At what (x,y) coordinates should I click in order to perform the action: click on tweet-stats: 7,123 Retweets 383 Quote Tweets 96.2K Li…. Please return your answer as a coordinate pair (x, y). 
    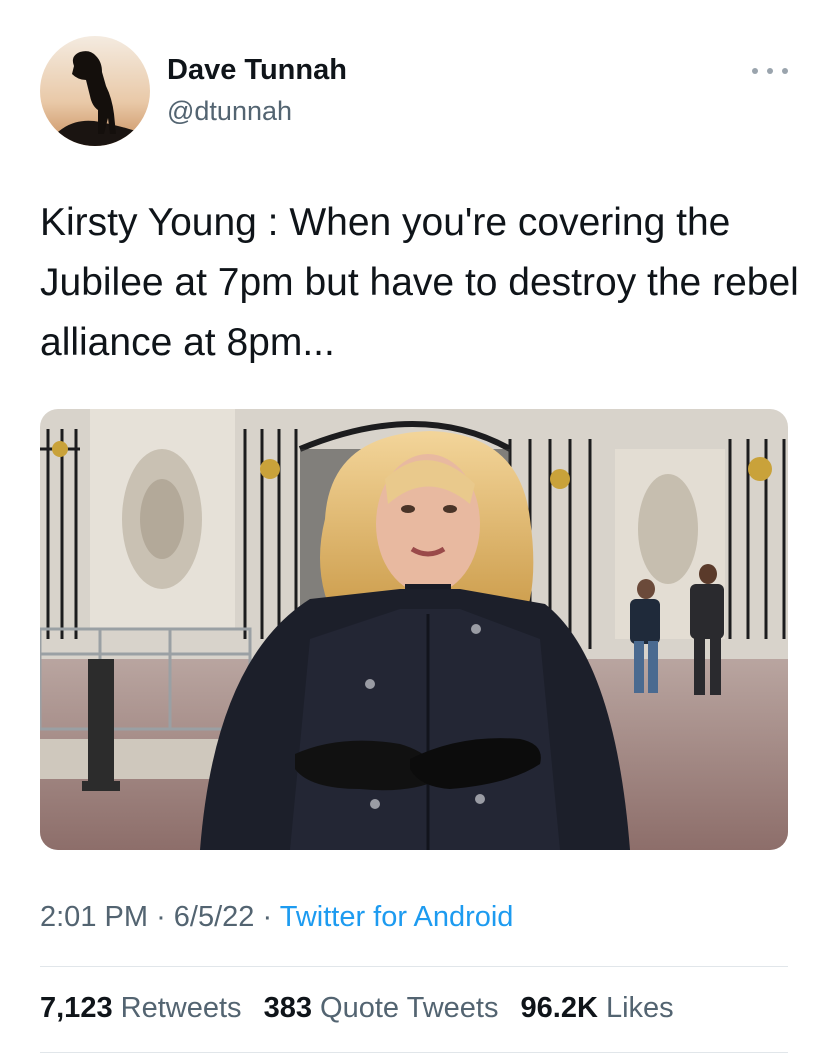
    Looking at the image, I should click on (364, 1008).